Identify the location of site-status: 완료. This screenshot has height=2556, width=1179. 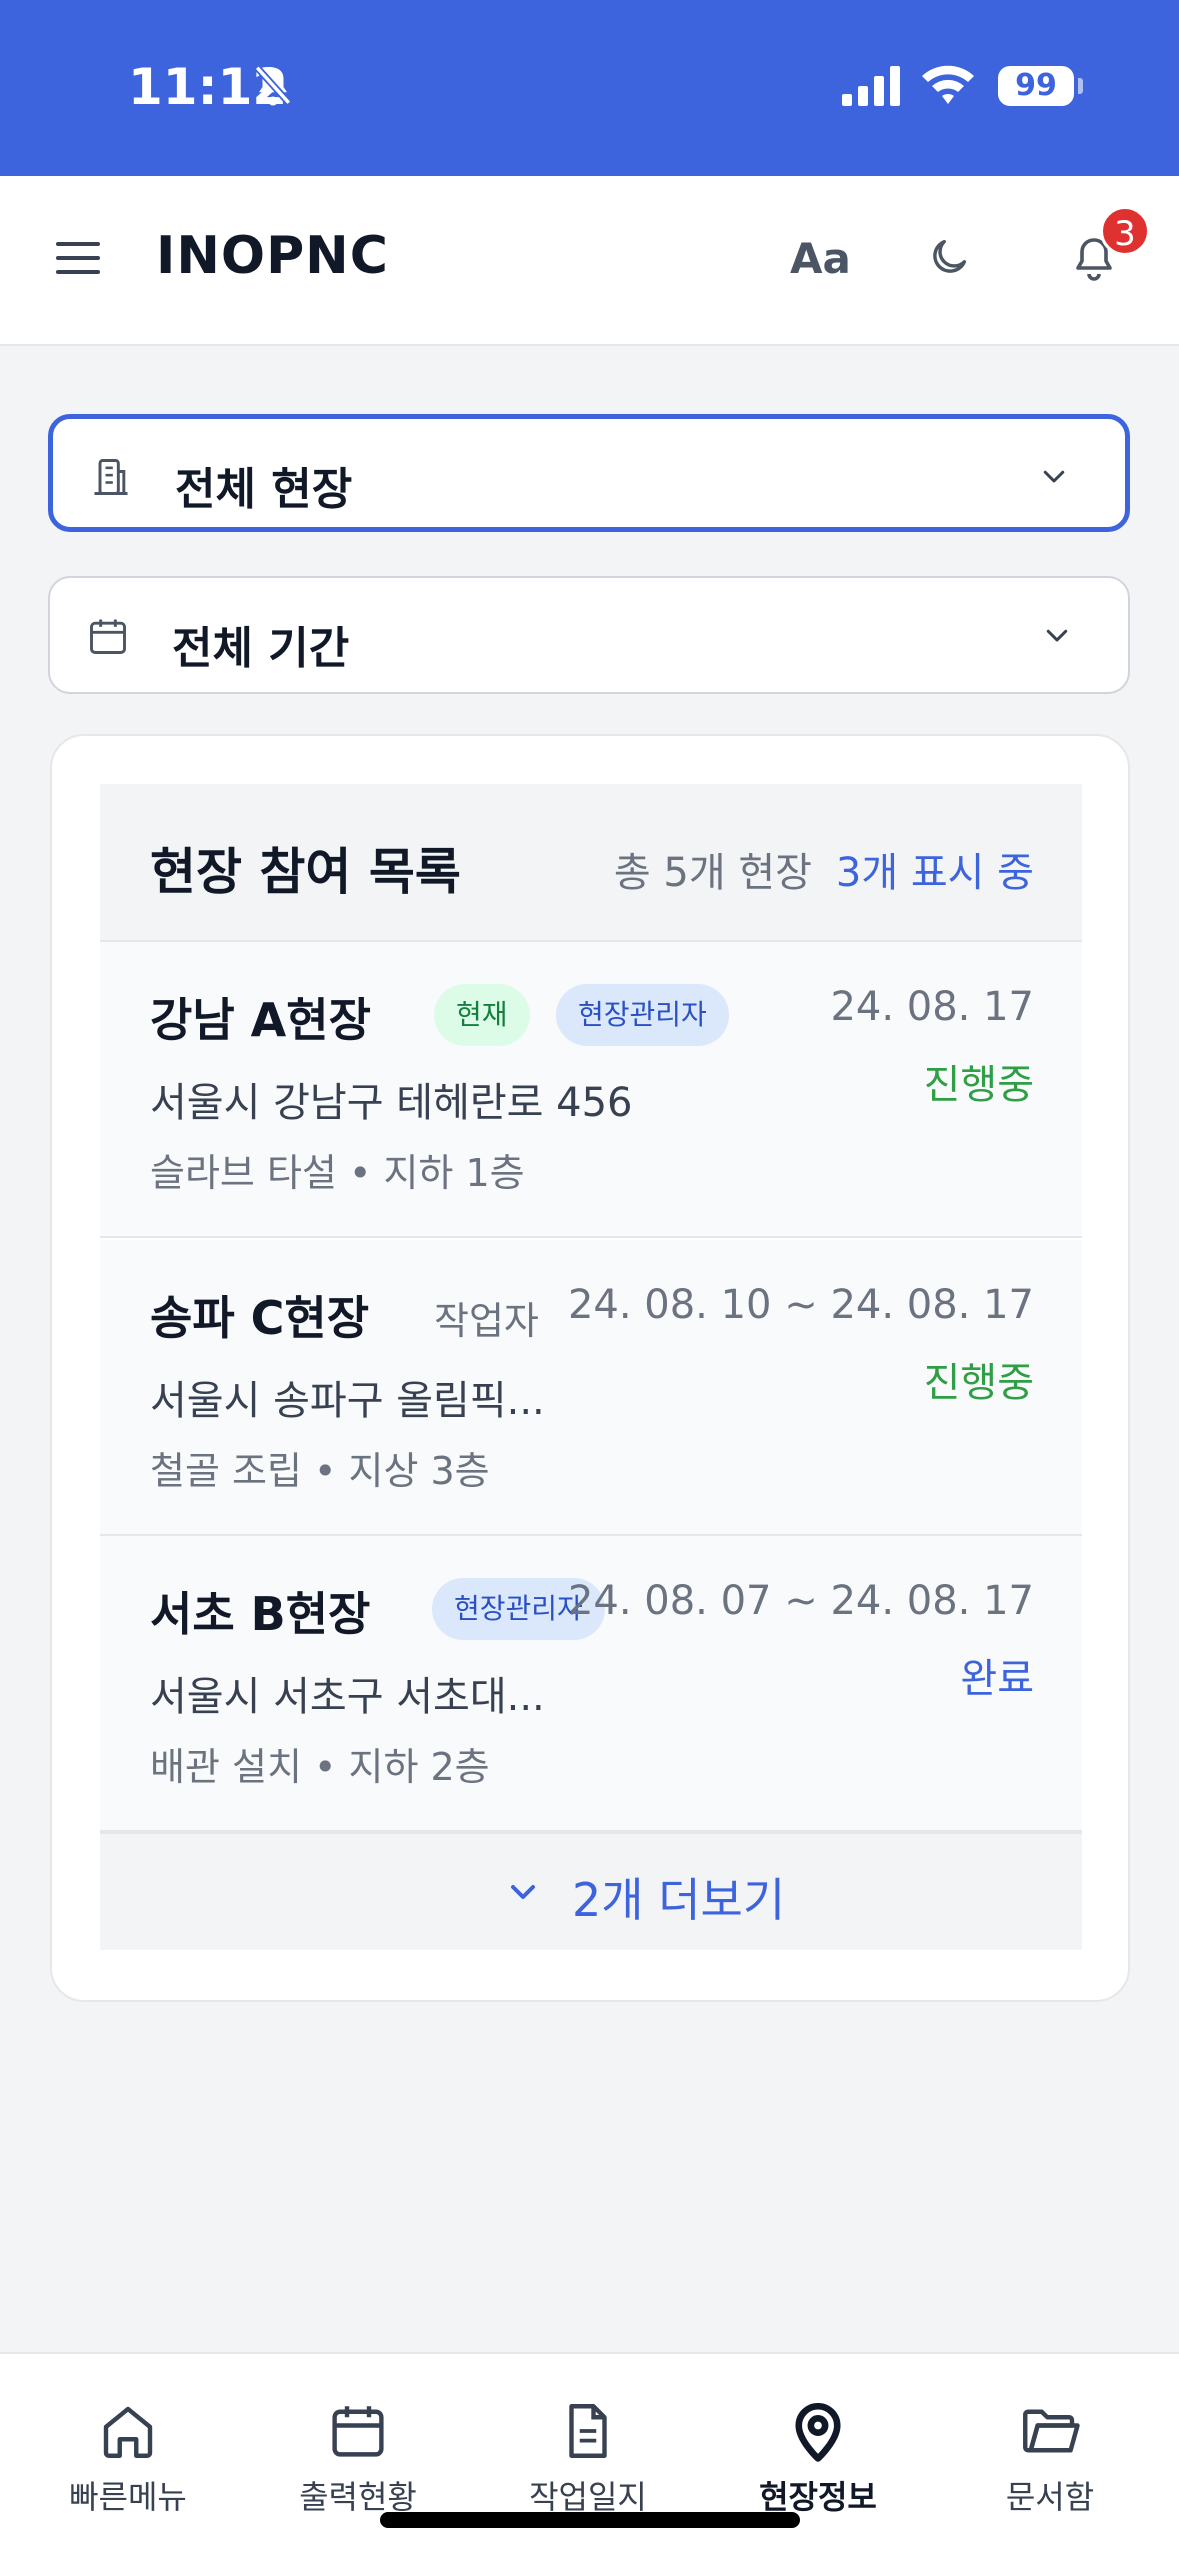
(997, 1679).